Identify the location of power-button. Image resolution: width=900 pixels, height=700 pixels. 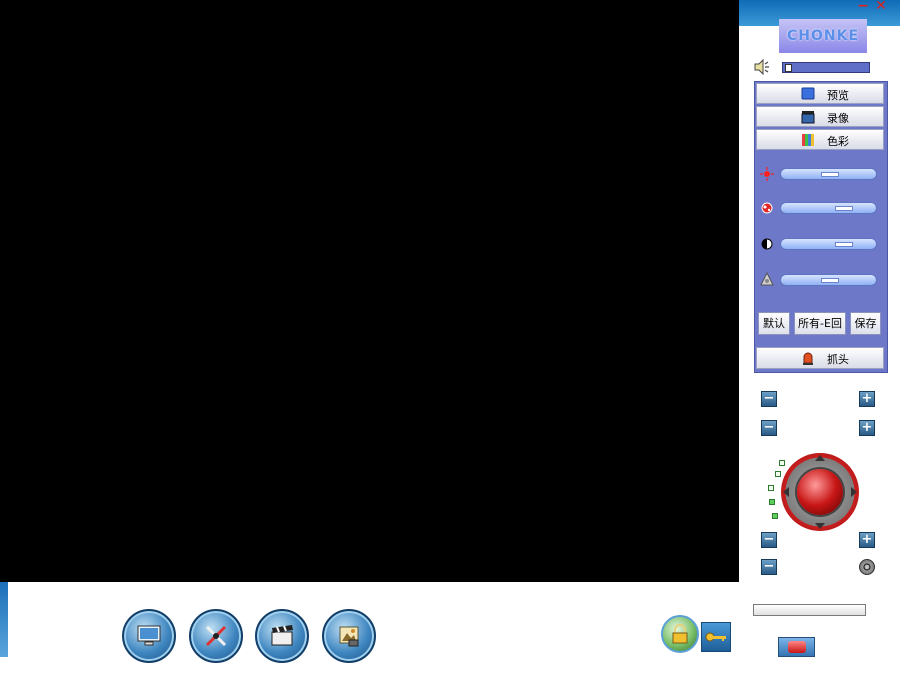
(796, 647).